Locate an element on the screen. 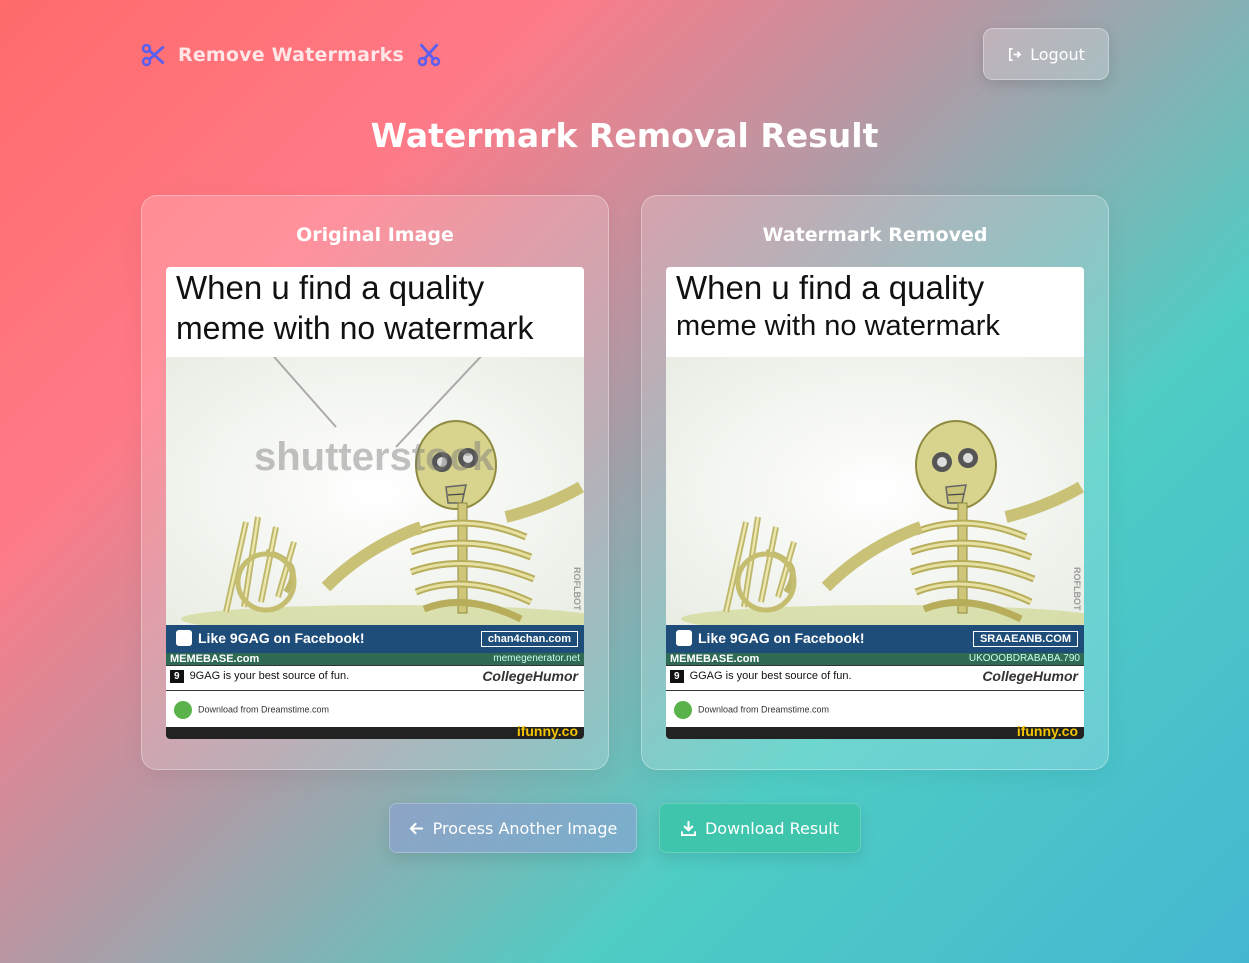  page-title: Watermark Removal Result is located at coordinates (624, 135).